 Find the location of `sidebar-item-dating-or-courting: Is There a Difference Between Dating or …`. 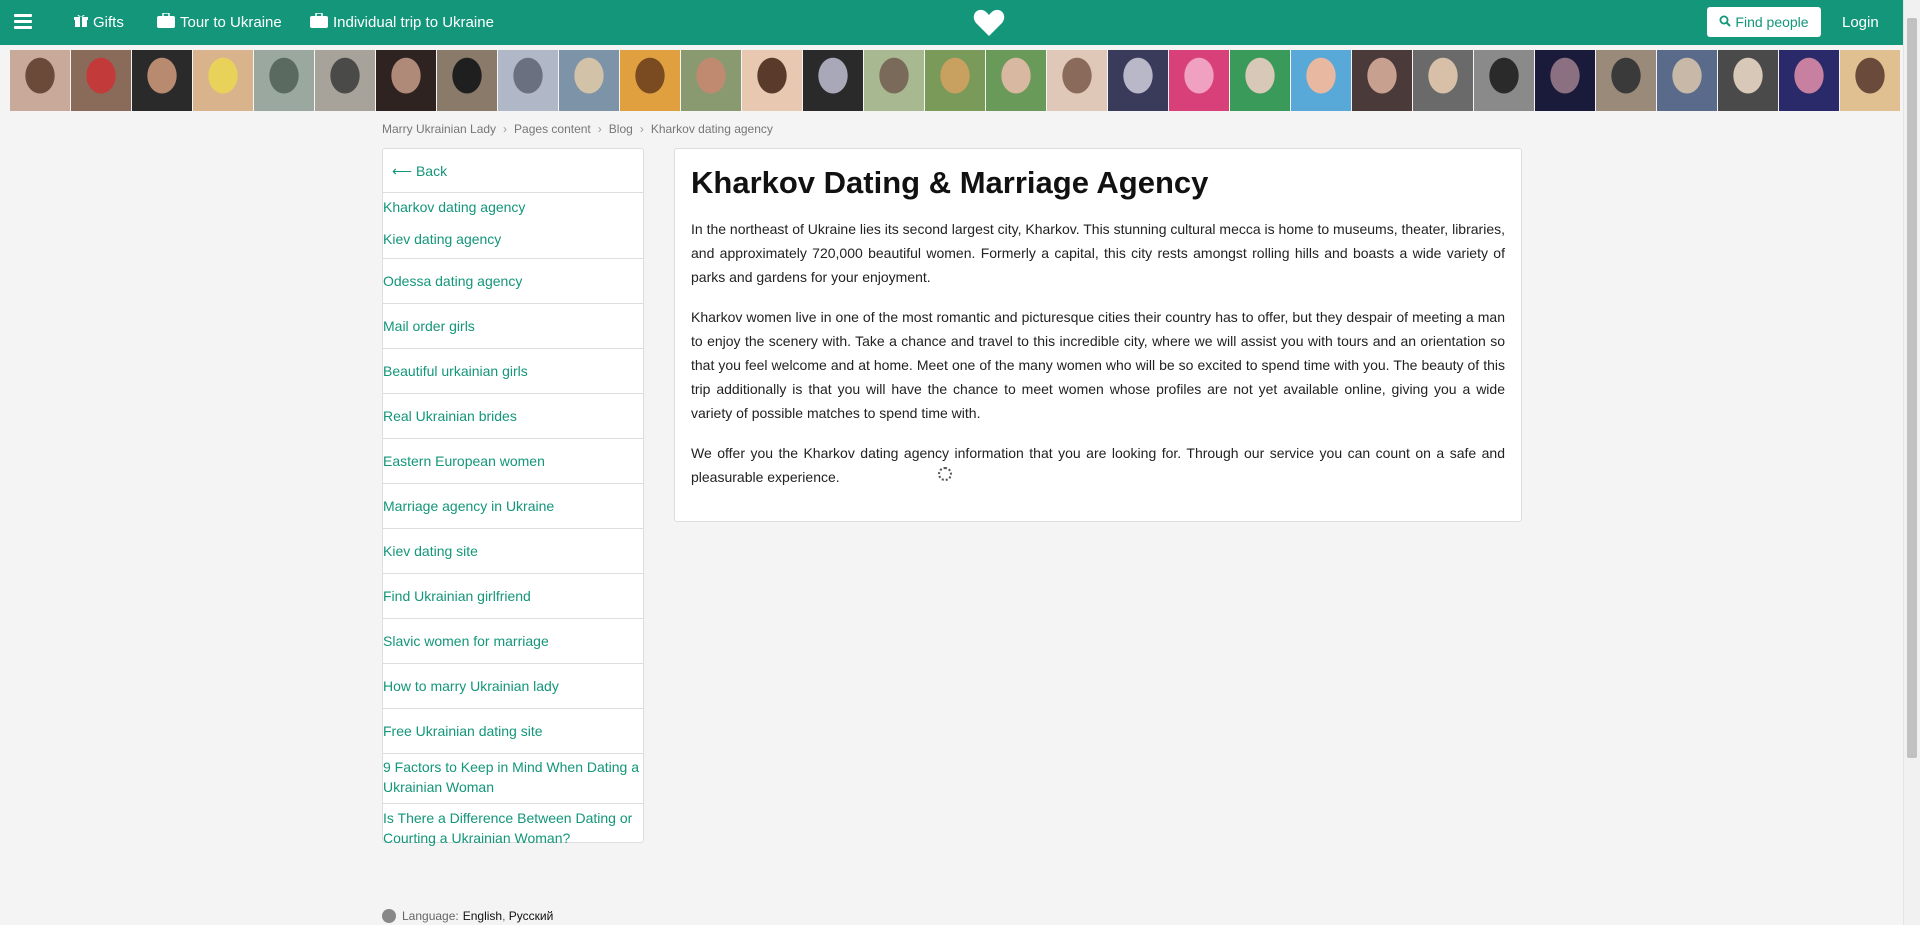

sidebar-item-dating-or-courting: Is There a Difference Between Dating or … is located at coordinates (513, 829).